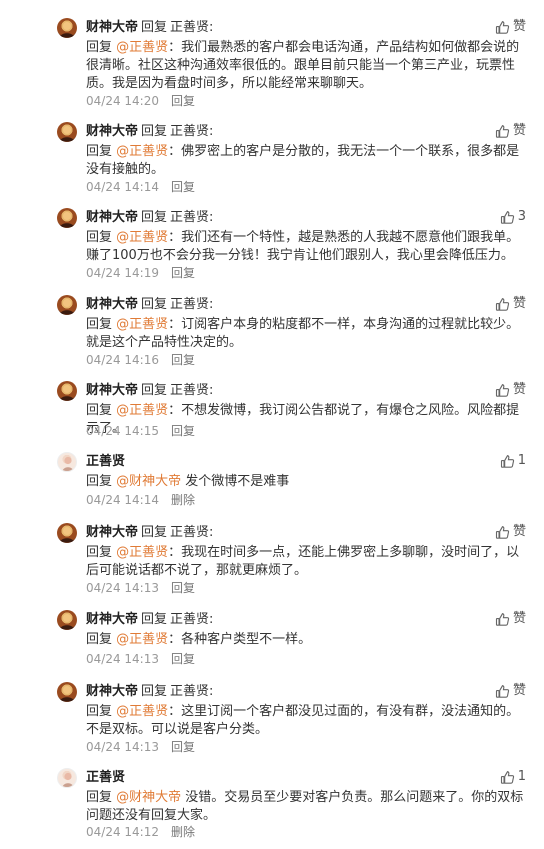  What do you see at coordinates (309, 161) in the screenshot?
I see `reply-content: 回复 @正善贤：佛罗密上的客户是分散的，我无法一个一个联系，很多都是没有接触的。` at bounding box center [309, 161].